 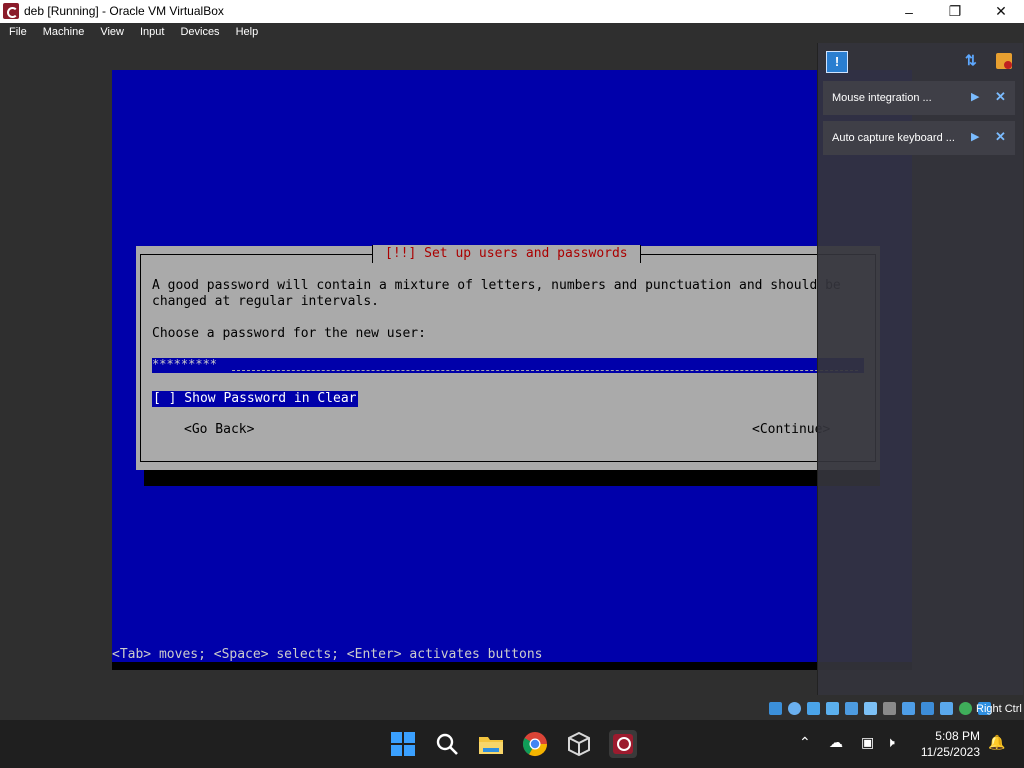 What do you see at coordinates (17, 32) in the screenshot?
I see `menu-file: File` at bounding box center [17, 32].